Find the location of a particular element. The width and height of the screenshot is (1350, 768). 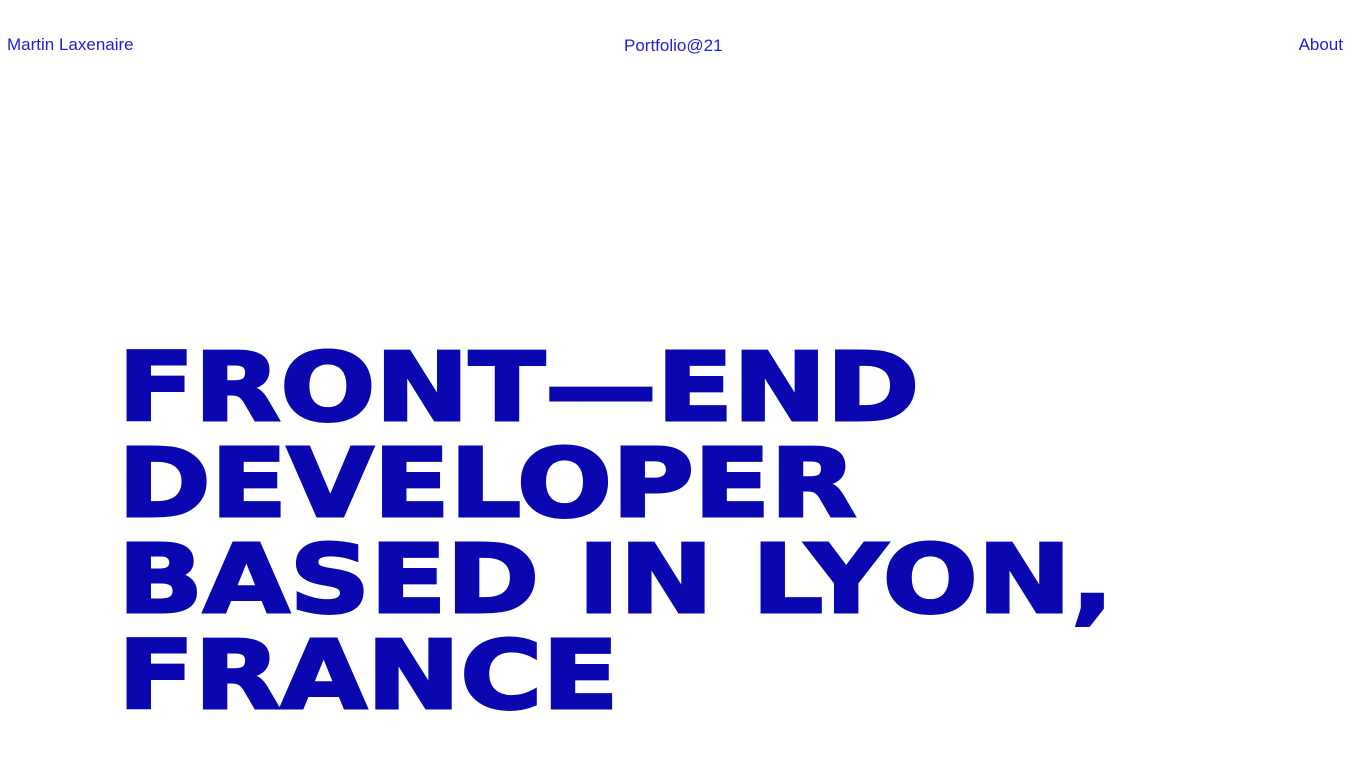

hero-line-1: FRONT—END is located at coordinates (518, 388).